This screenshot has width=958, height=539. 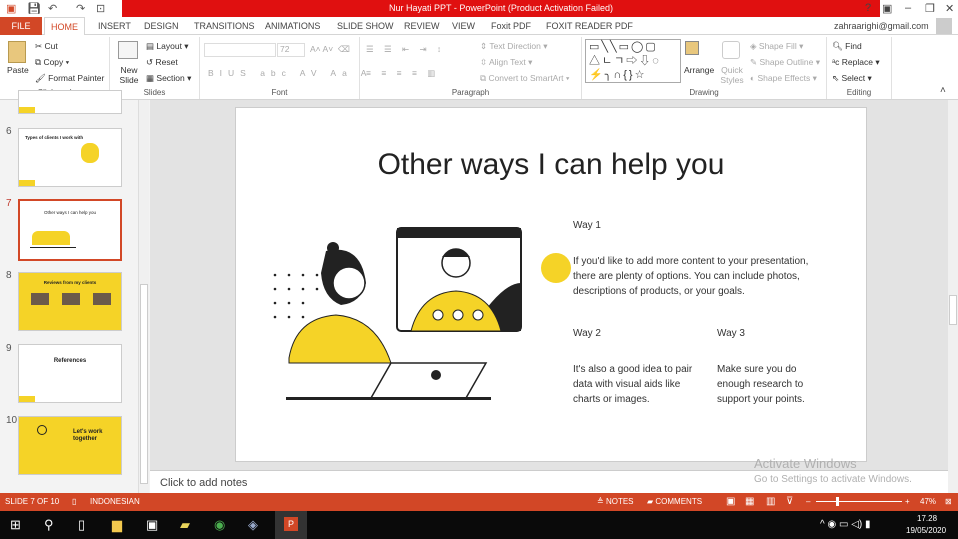 I want to click on app-icon: ◈, so click(x=253, y=525).